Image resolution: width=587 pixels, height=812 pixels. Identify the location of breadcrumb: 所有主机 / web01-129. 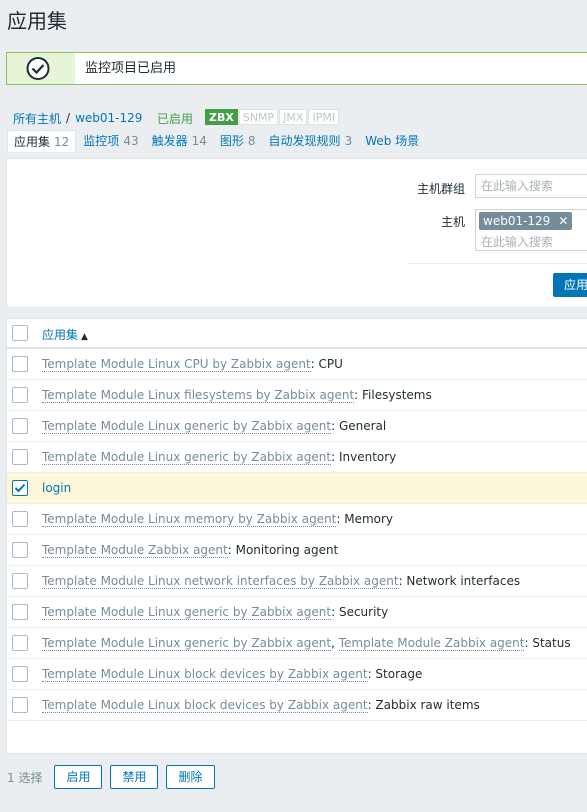
(77, 118).